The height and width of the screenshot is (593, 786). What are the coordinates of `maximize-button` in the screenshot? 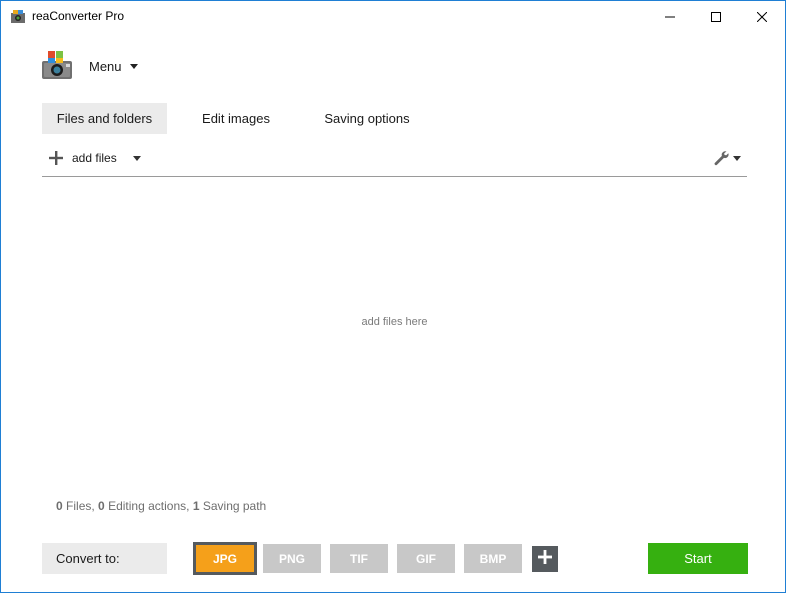 It's located at (716, 16).